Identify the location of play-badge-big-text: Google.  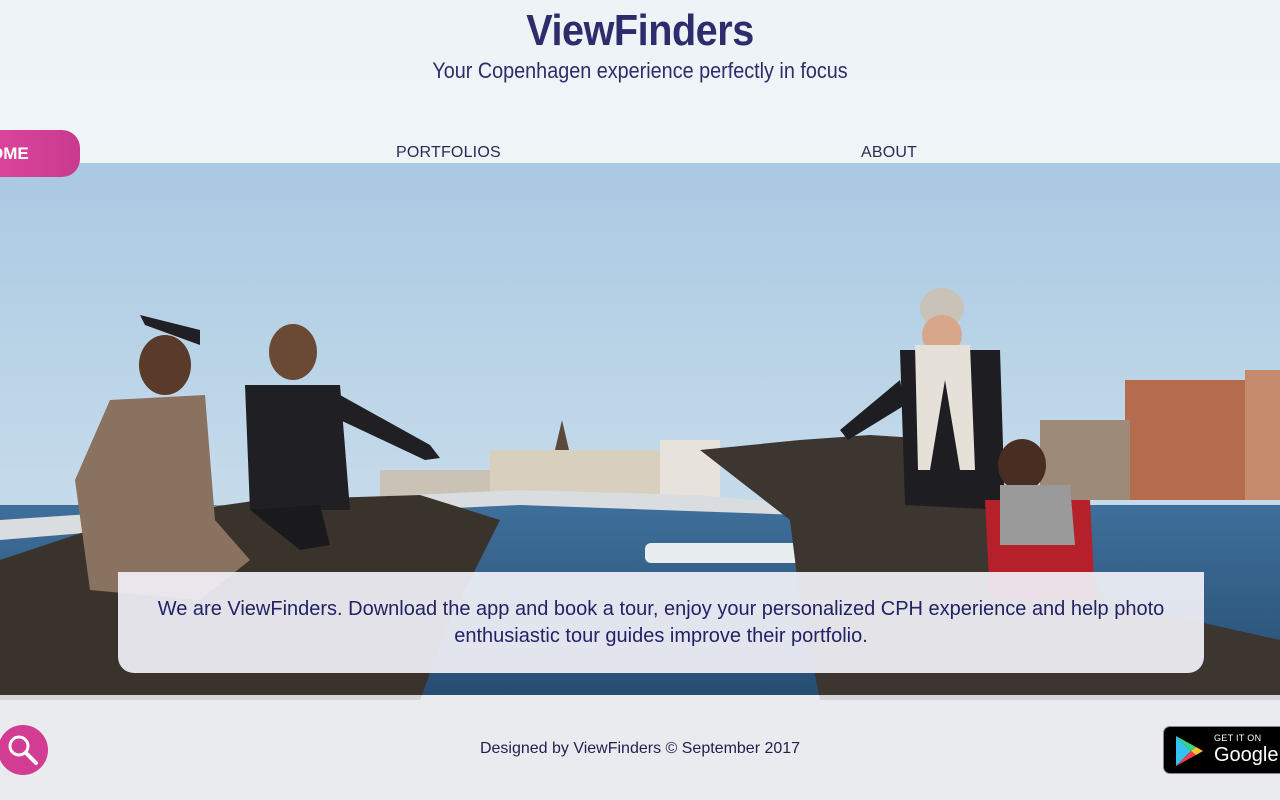
(1246, 755).